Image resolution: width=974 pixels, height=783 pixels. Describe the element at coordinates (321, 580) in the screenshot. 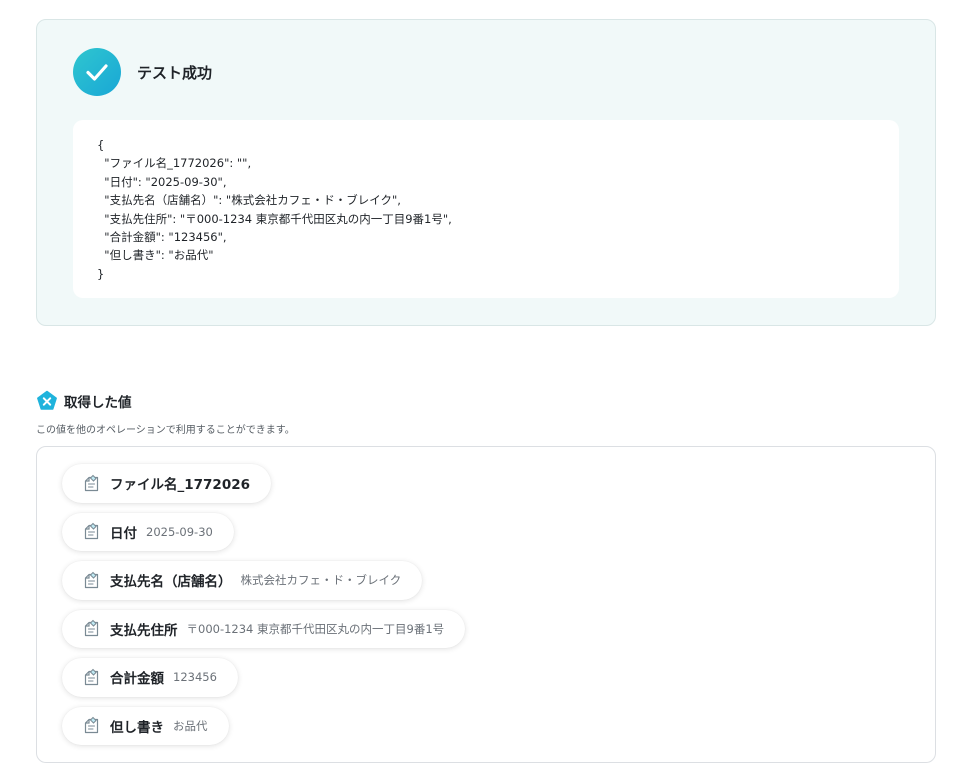

I see `value-chip-value: 株式会社カフェ・ド・ブレイク` at that location.